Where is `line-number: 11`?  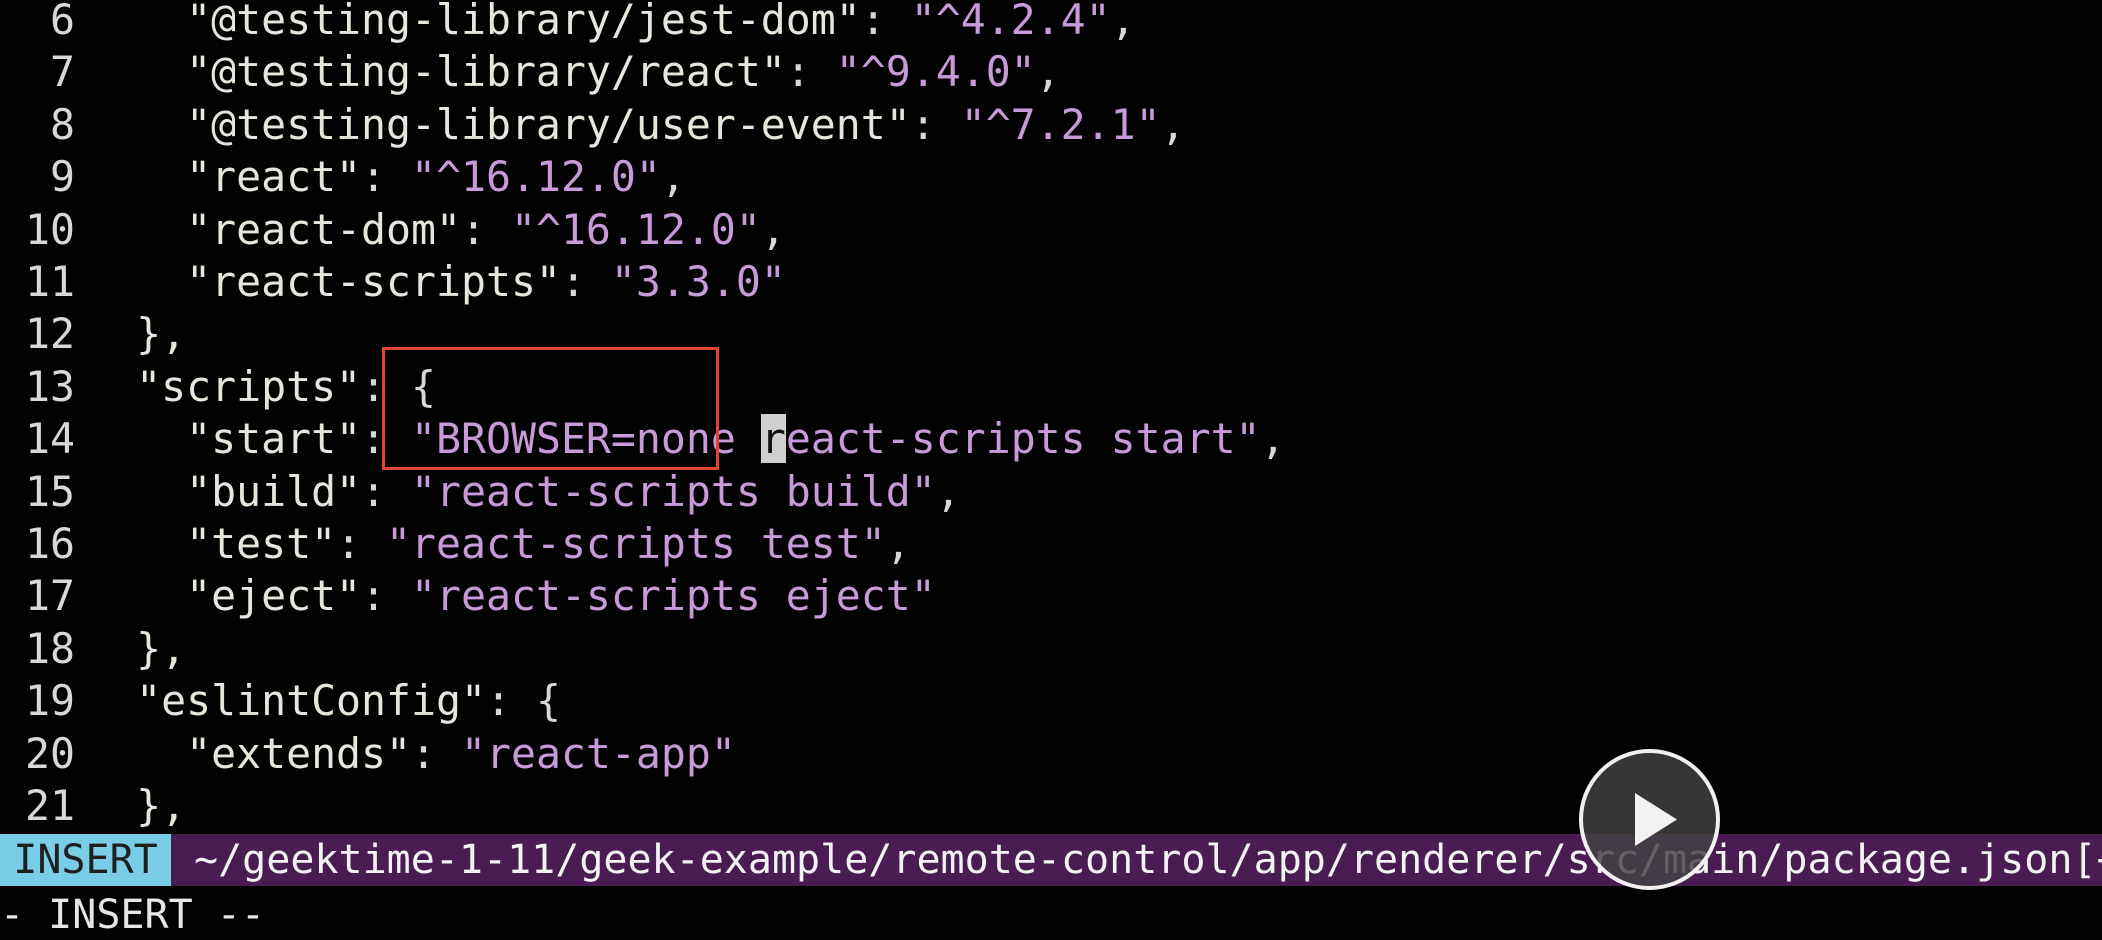 line-number: 11 is located at coordinates (49, 281).